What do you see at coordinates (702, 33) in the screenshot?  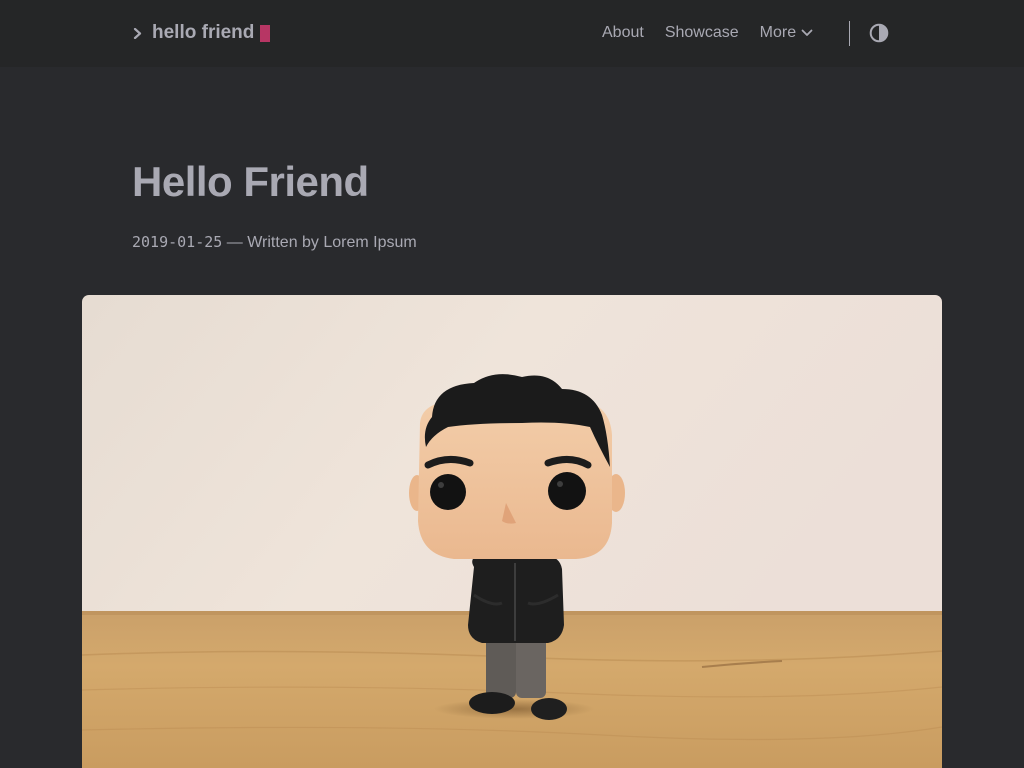 I see `nav-item-showcase: Showcase` at bounding box center [702, 33].